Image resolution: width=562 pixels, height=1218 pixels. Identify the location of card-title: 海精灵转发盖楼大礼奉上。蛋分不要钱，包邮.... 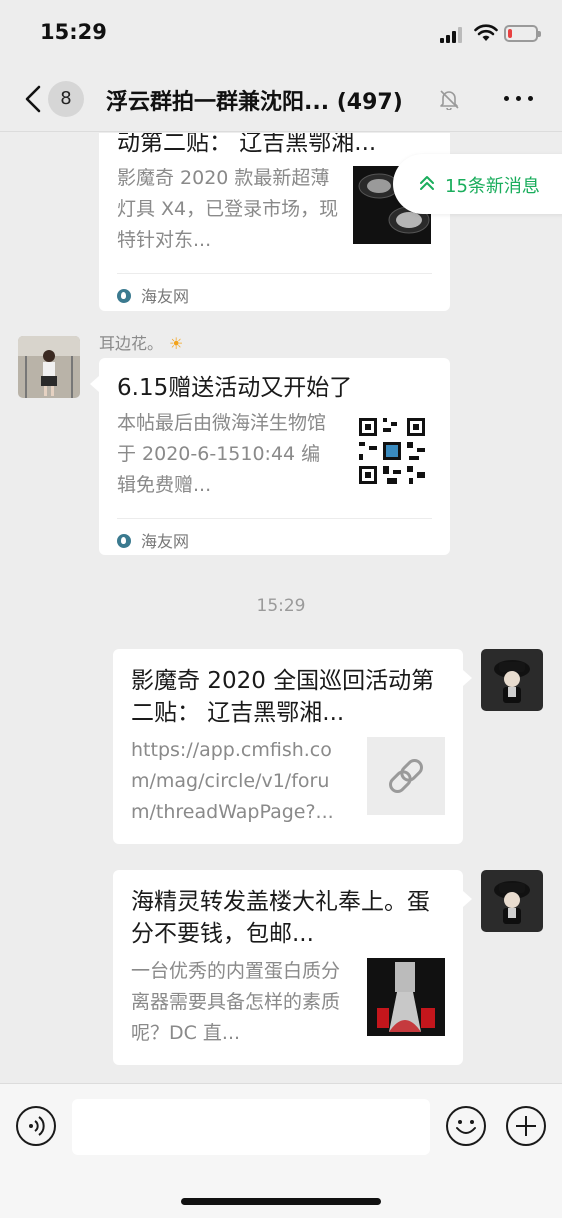
(280, 918).